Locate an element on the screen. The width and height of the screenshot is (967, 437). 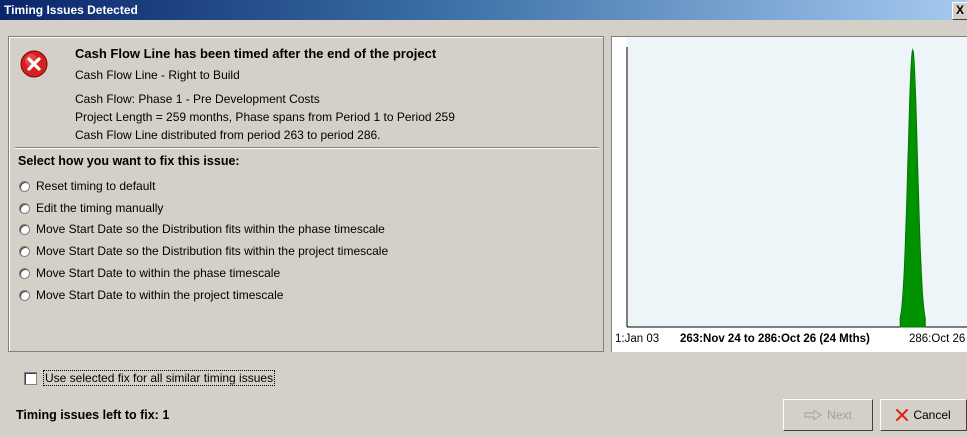
title-bar: Timing Issues Detected X is located at coordinates (483, 10).